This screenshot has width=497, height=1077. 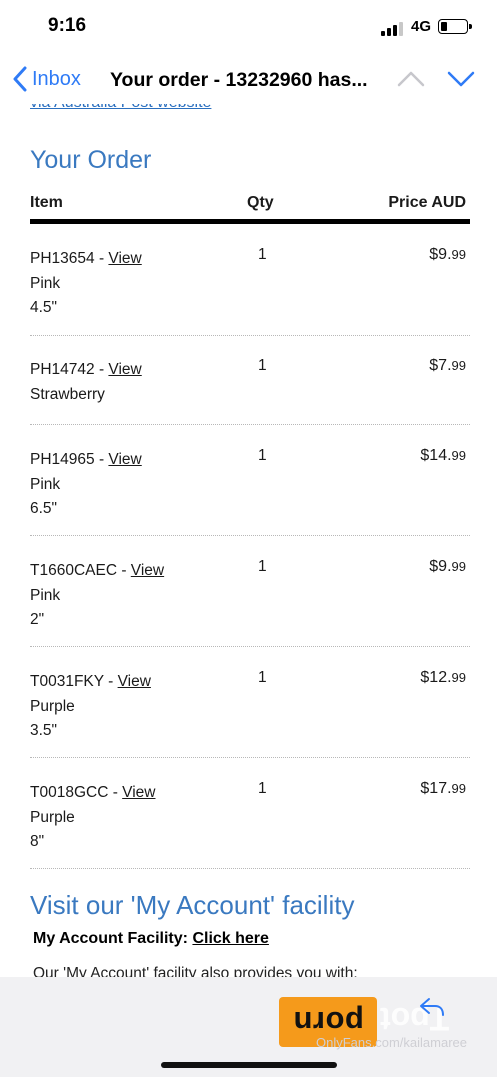 I want to click on home-indicator, so click(x=249, y=1065).